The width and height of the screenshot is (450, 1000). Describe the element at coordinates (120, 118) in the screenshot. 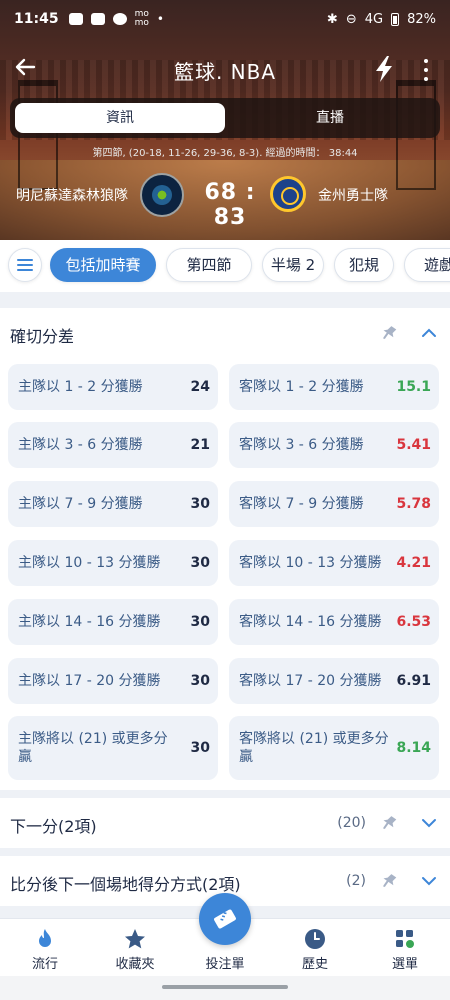

I see `tab-info: 資訊` at that location.